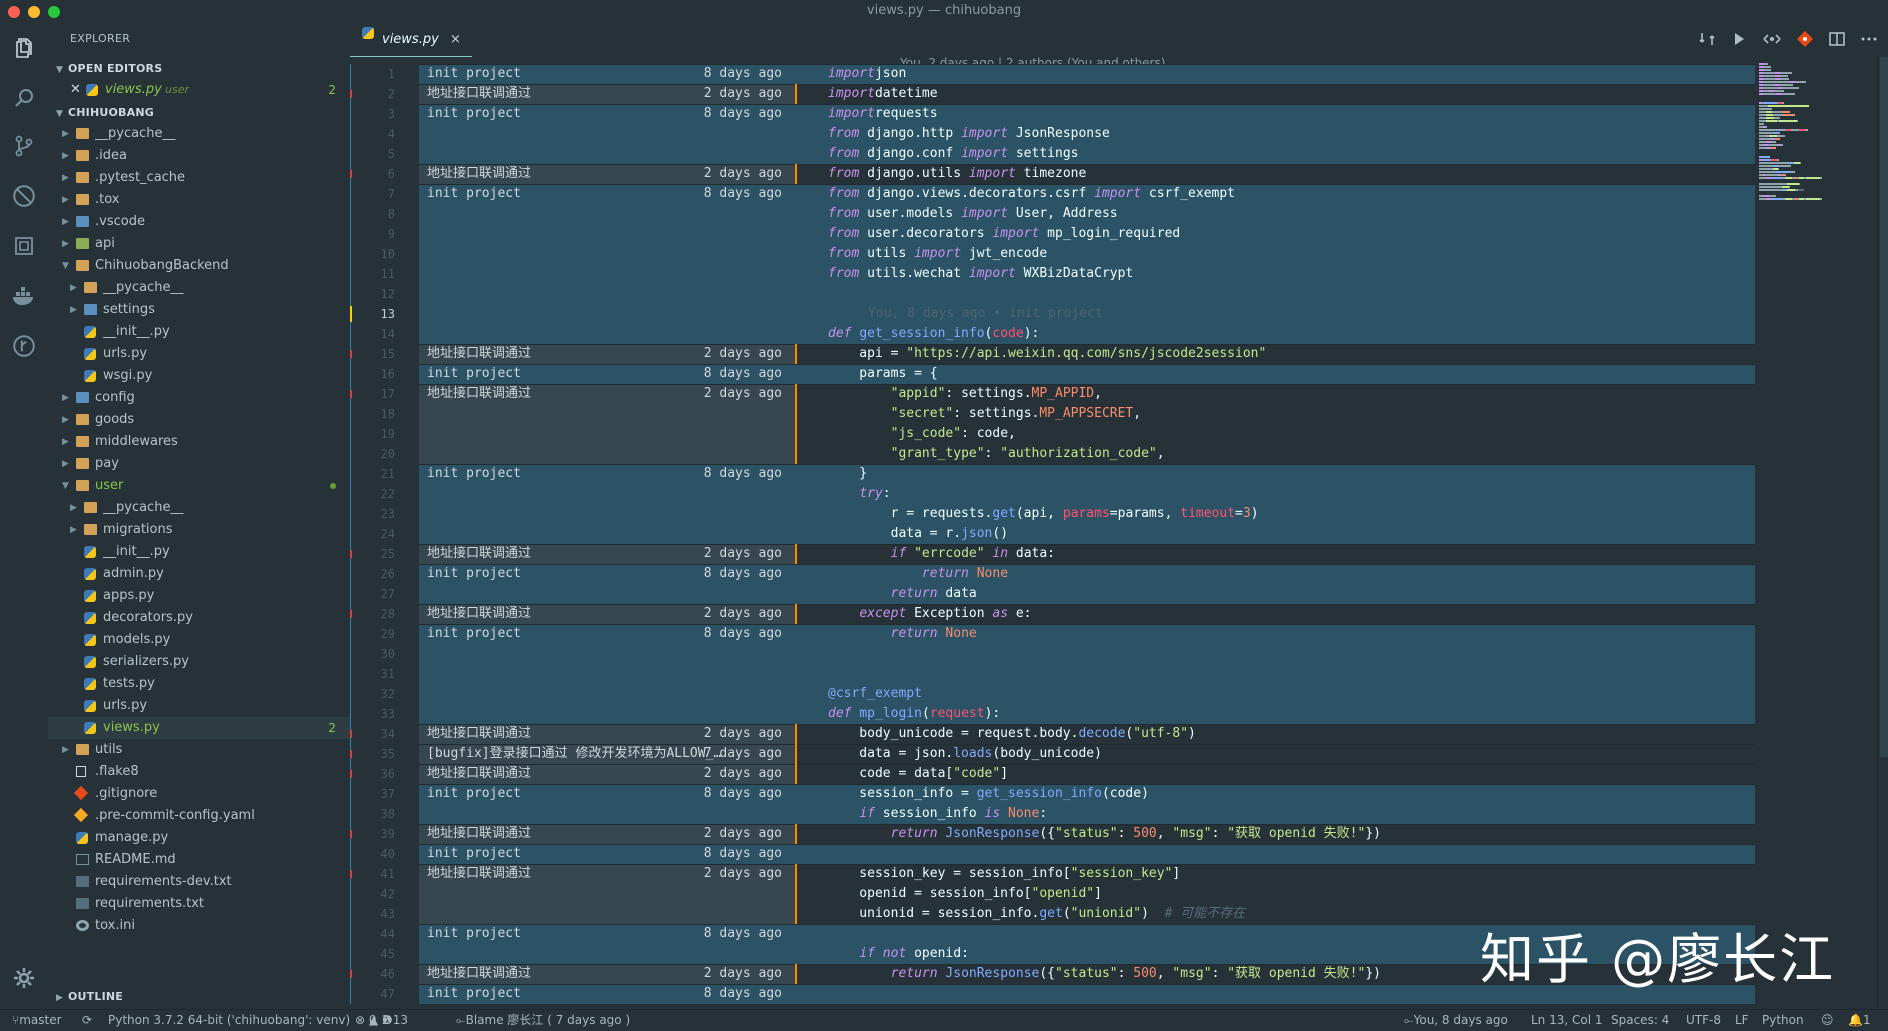  Describe the element at coordinates (199, 838) in the screenshot. I see `file-tree-item: manage.py` at that location.